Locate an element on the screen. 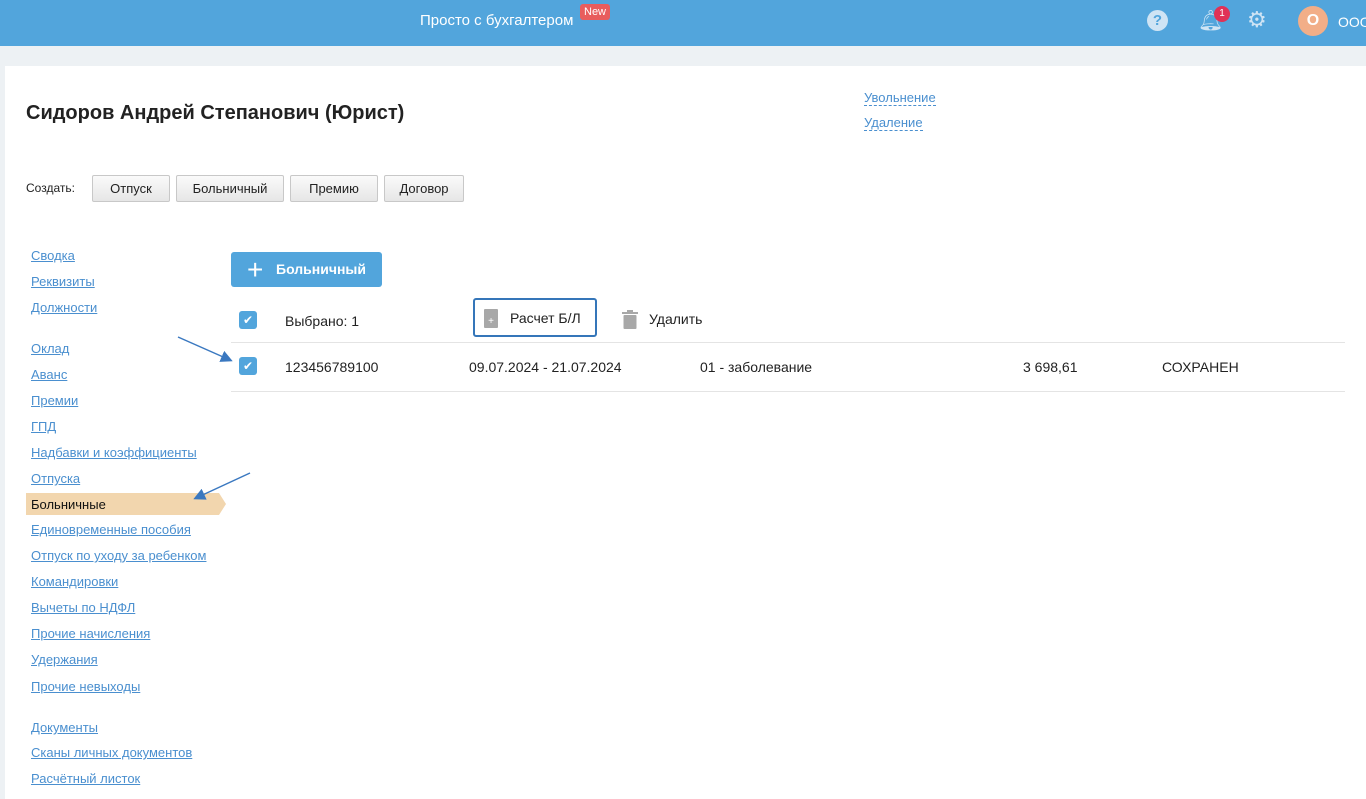 This screenshot has width=1366, height=799. create-contract-button: Договор is located at coordinates (424, 188).